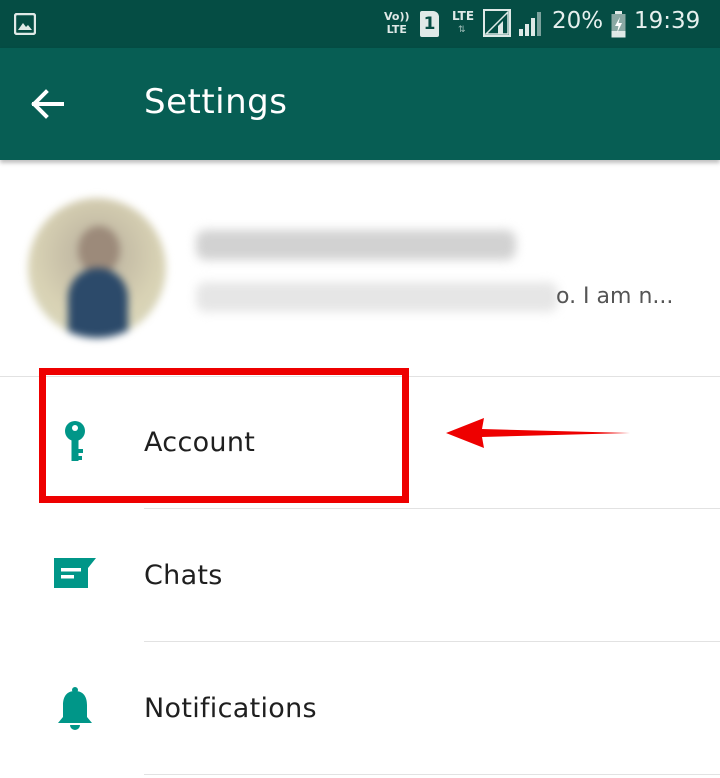 Image resolution: width=720 pixels, height=778 pixels. Describe the element at coordinates (25, 24) in the screenshot. I see `gallery-notification-icon` at that location.